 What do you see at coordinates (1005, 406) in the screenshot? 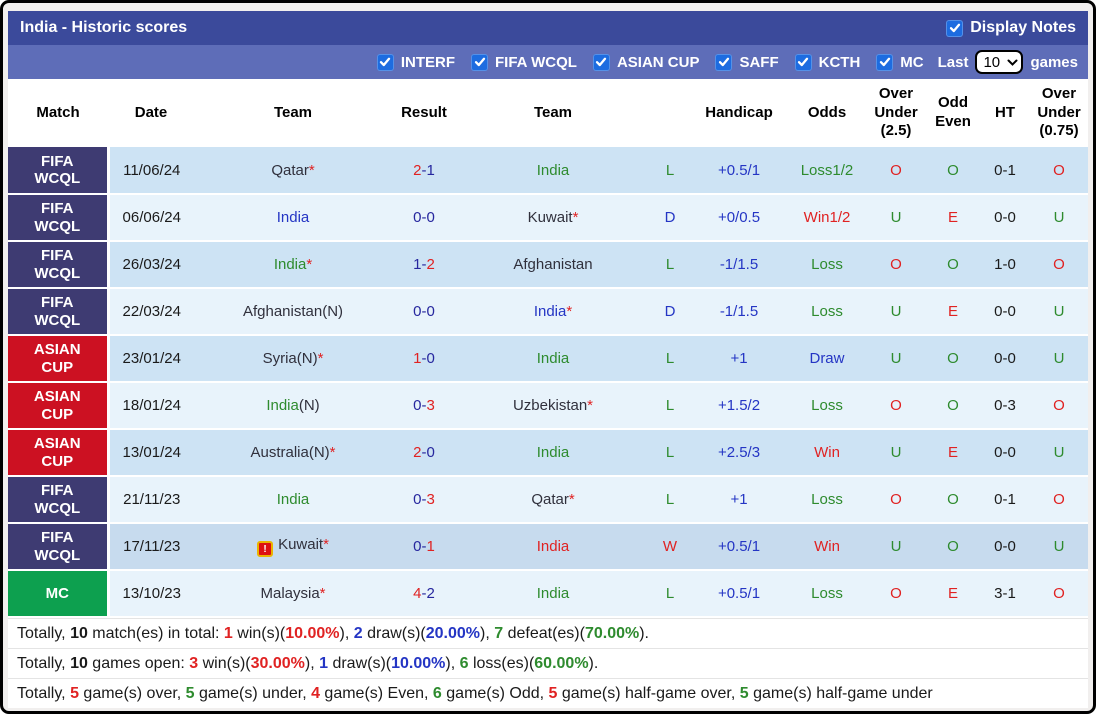
I see `ht-cell: 0-3` at bounding box center [1005, 406].